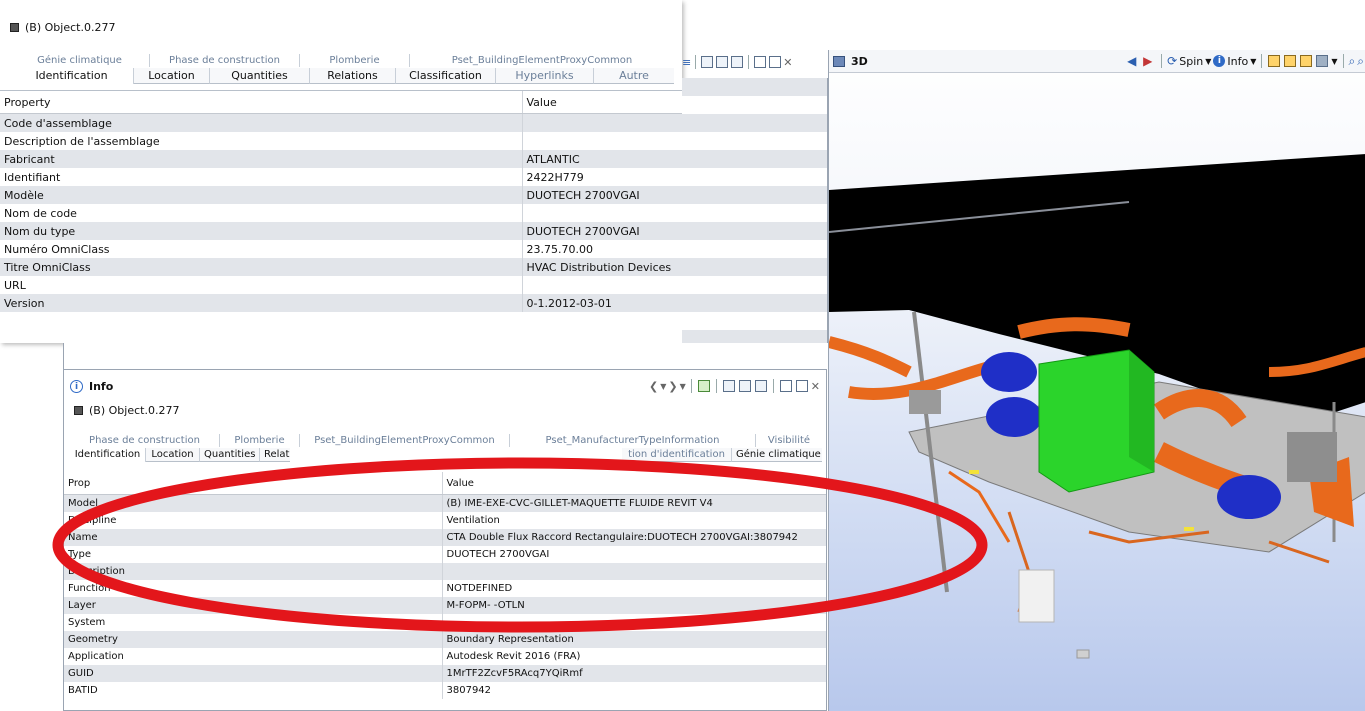  What do you see at coordinates (341, 231) in the screenshot?
I see `table-row: Nom du type DUOTECH 2700VGAI` at bounding box center [341, 231].